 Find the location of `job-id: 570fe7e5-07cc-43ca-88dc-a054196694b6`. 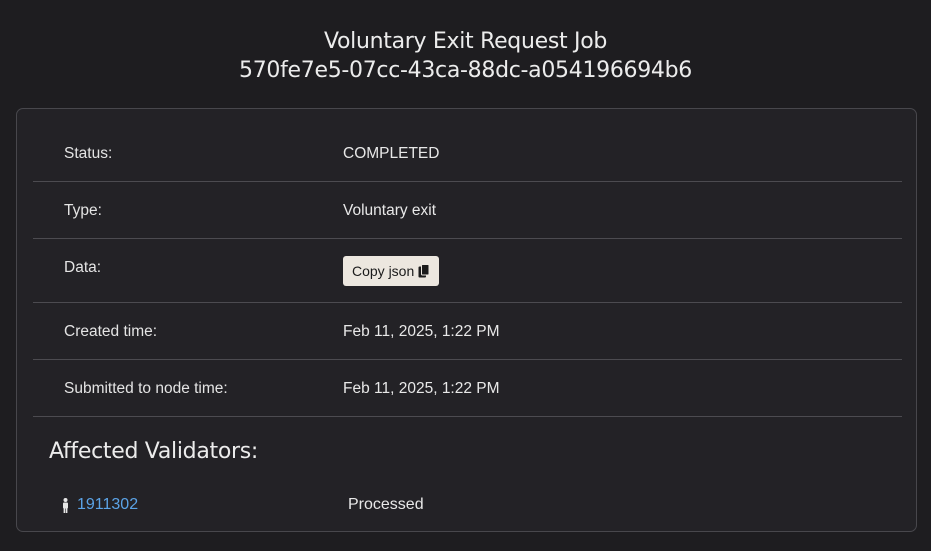

job-id: 570fe7e5-07cc-43ca-88dc-a054196694b6 is located at coordinates (465, 70).